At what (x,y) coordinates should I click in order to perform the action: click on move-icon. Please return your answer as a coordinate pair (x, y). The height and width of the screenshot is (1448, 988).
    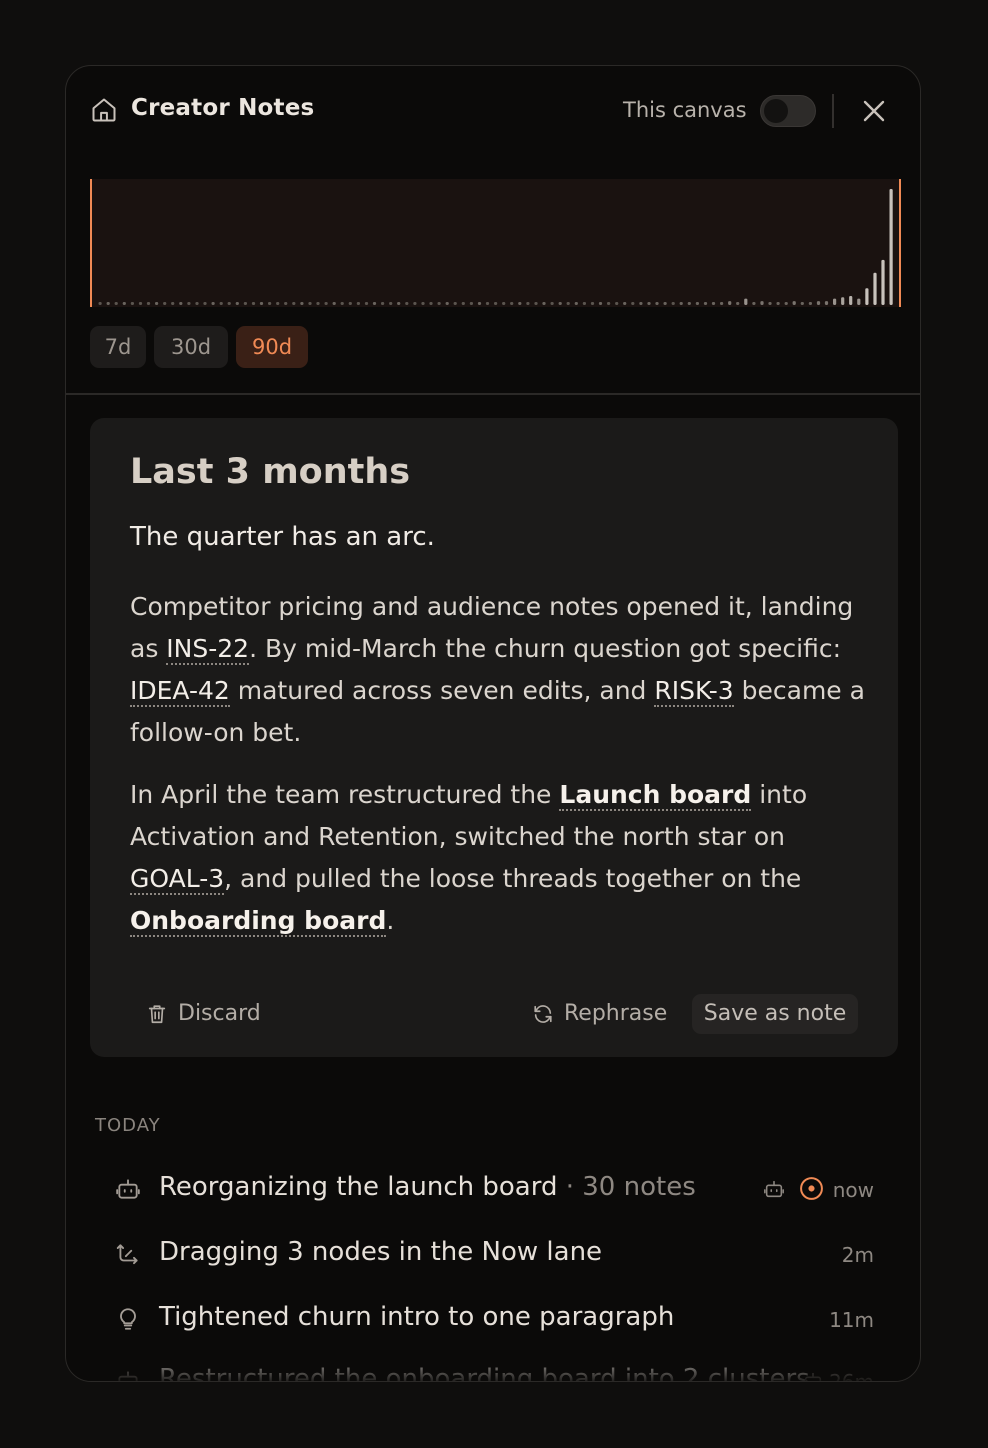
    Looking at the image, I should click on (127, 1254).